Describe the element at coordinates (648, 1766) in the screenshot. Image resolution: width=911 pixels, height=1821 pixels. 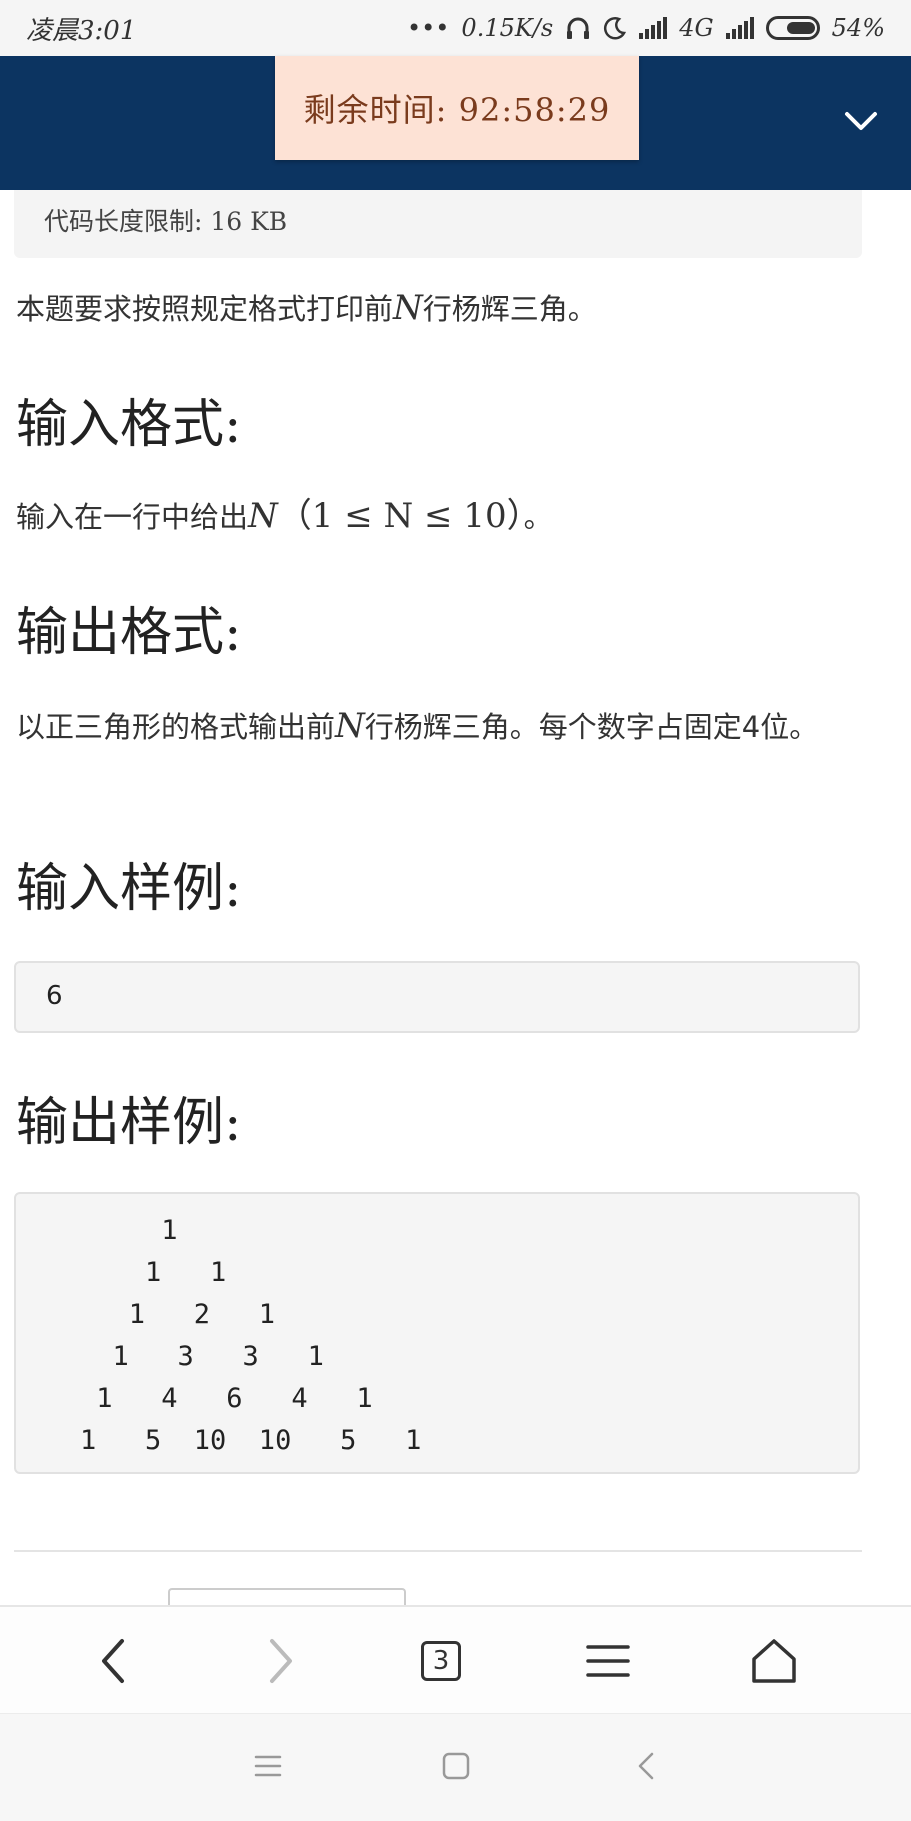
I see `system-back-icon` at that location.